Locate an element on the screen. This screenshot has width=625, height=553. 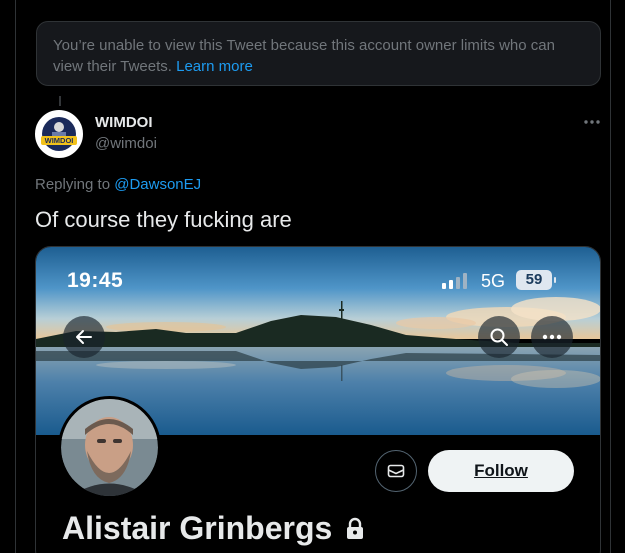
back-arrow-icon is located at coordinates (84, 337).